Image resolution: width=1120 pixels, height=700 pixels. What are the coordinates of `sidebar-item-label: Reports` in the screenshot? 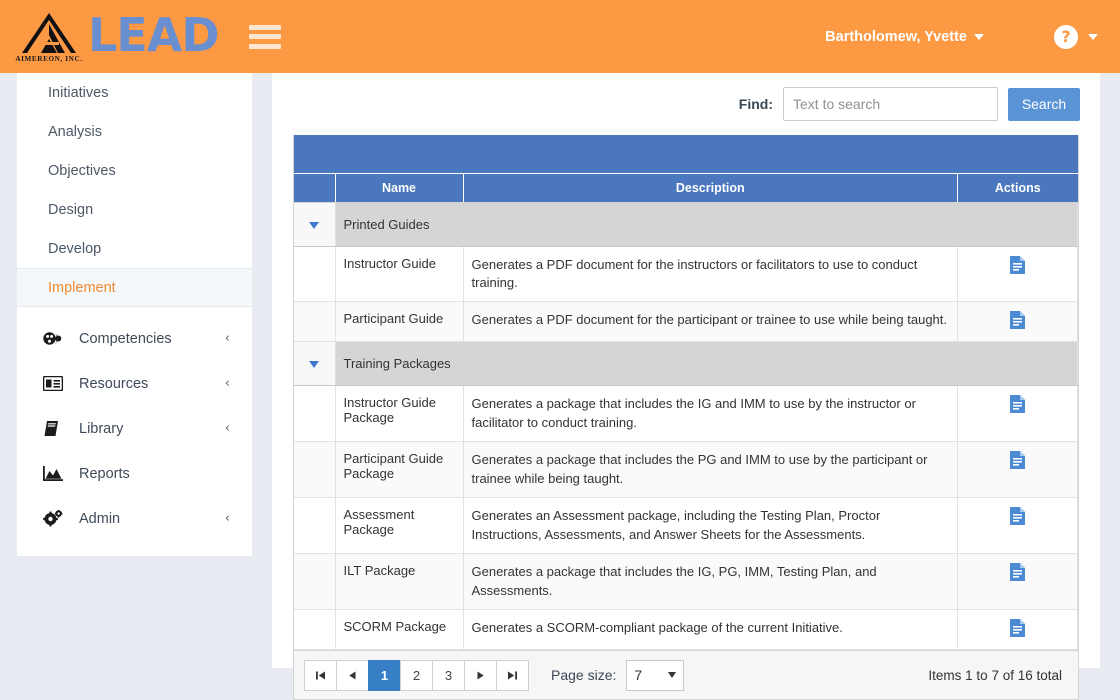 It's located at (104, 473).